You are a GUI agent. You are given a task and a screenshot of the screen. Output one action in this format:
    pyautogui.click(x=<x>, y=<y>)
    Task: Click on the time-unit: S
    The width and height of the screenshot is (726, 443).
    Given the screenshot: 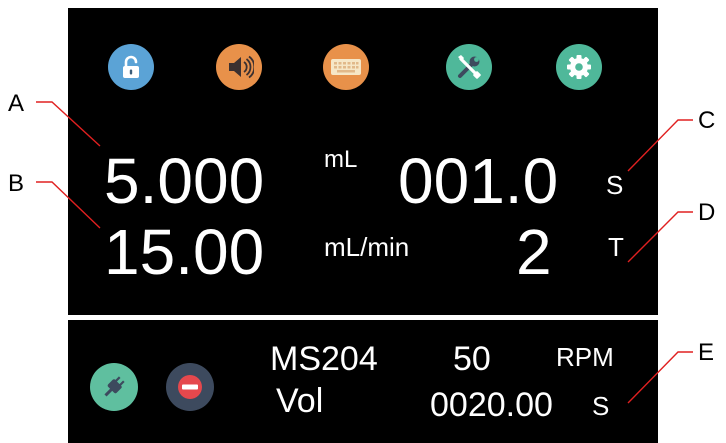 What is the action you would take?
    pyautogui.click(x=615, y=185)
    